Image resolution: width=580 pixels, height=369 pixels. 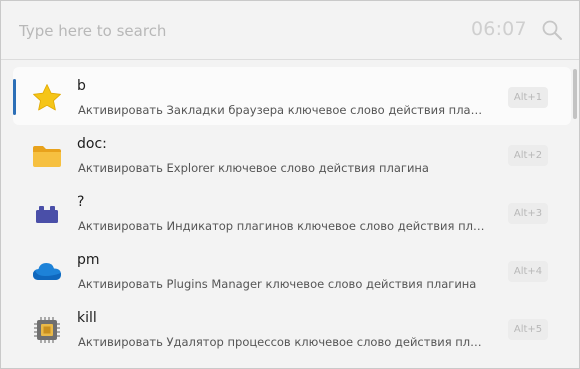 I want to click on hotkey-badge: Alt+1, so click(x=528, y=97).